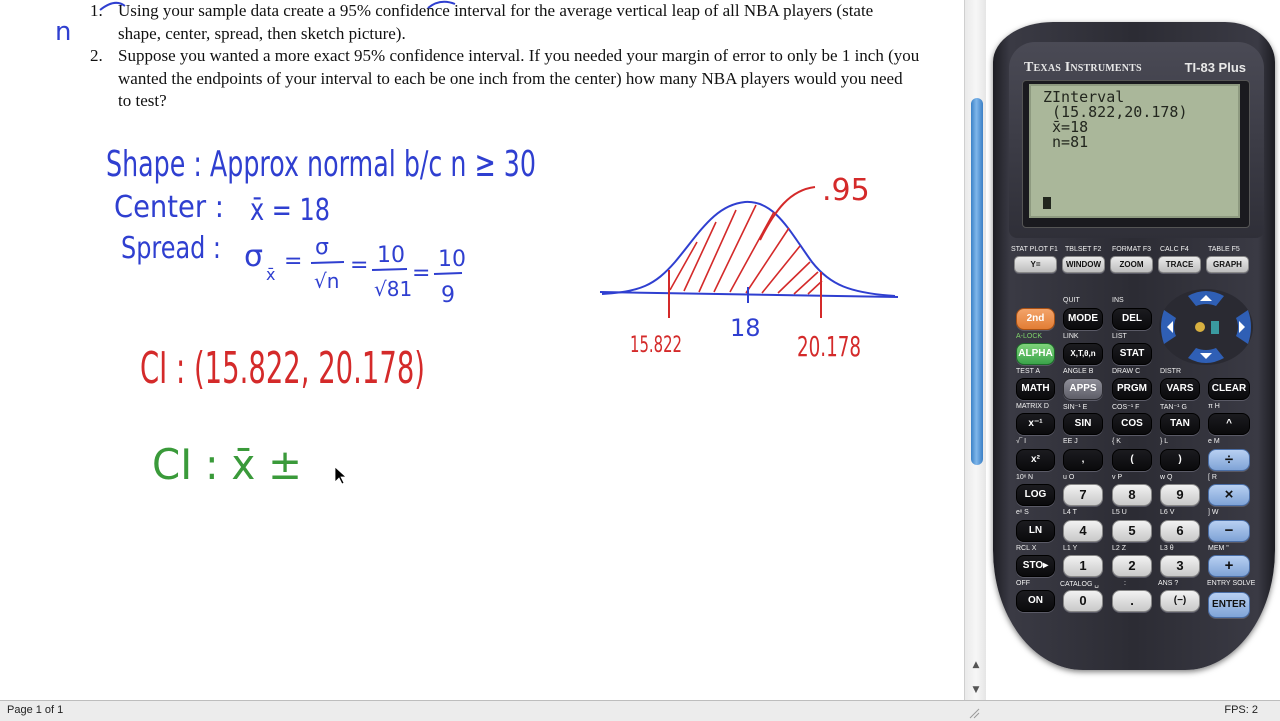  Describe the element at coordinates (1083, 319) in the screenshot. I see `mode-key: MODE` at that location.